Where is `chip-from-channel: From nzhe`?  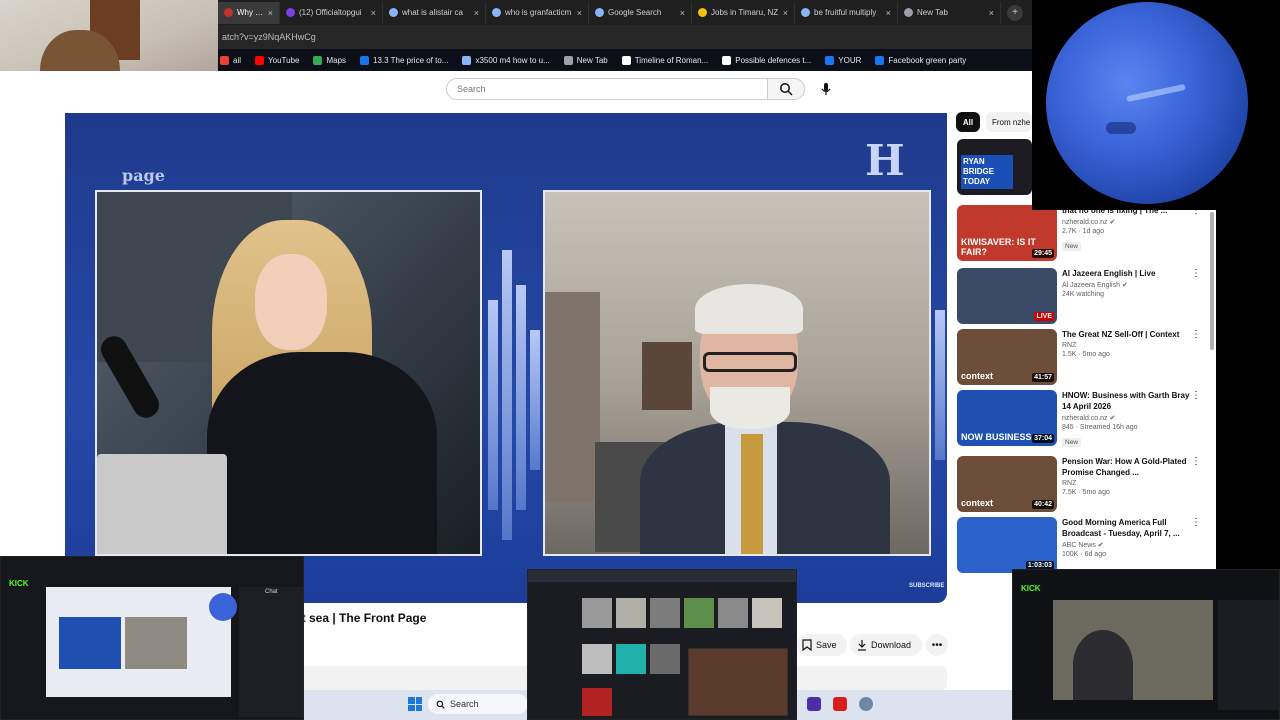 chip-from-channel: From nzhe is located at coordinates (1009, 122).